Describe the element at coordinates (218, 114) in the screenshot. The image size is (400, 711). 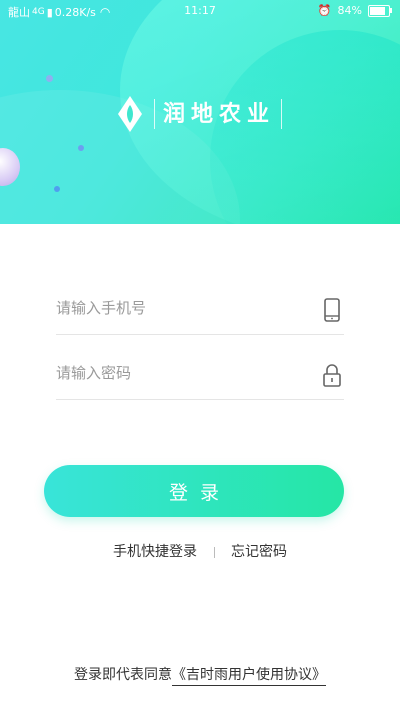
I see `brand-name: 润地农业` at that location.